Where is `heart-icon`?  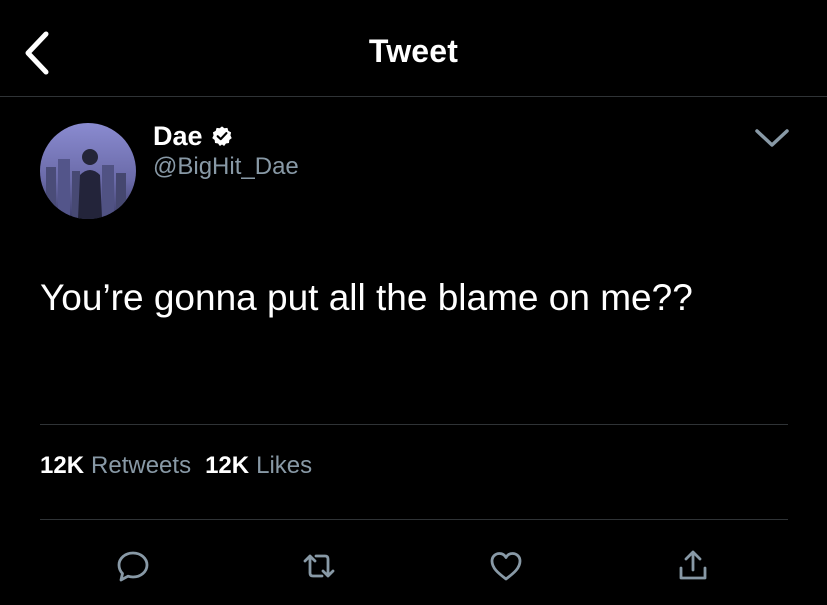
heart-icon is located at coordinates (506, 566).